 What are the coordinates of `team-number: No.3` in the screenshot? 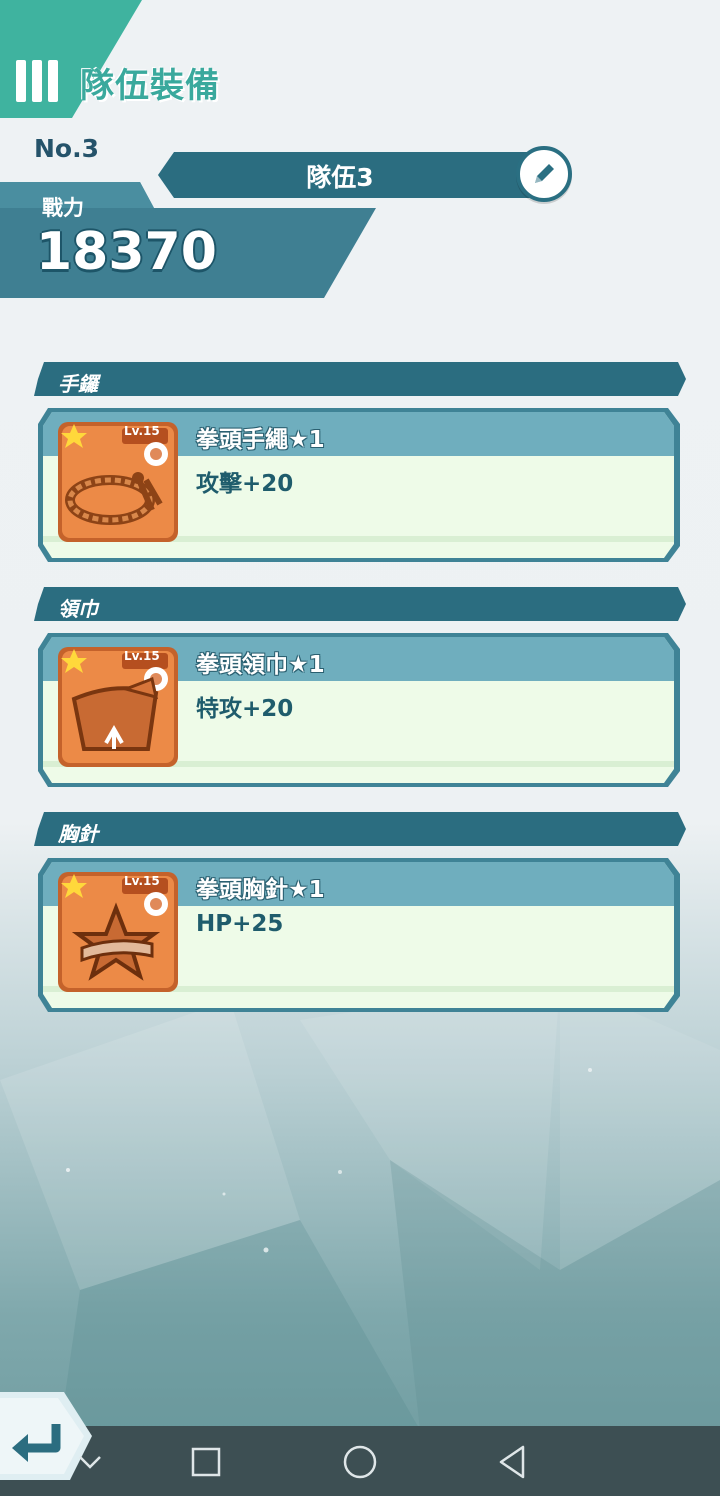 It's located at (66, 148).